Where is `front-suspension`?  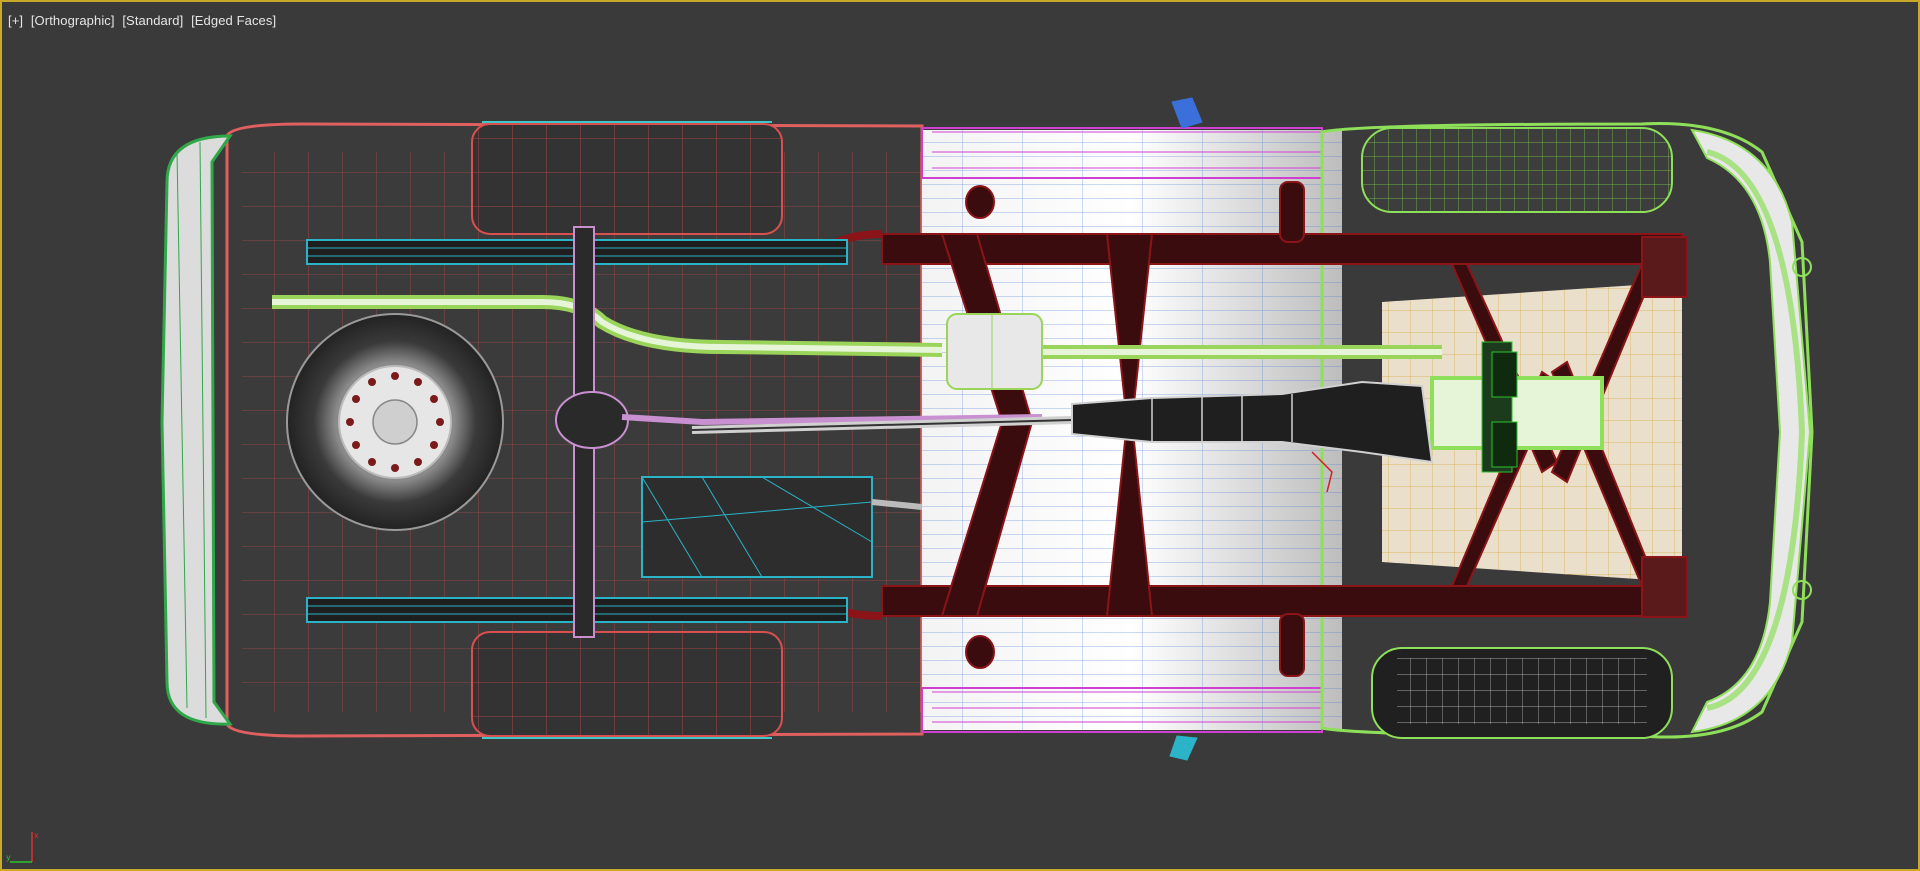 front-suspension is located at coordinates (1499, 407).